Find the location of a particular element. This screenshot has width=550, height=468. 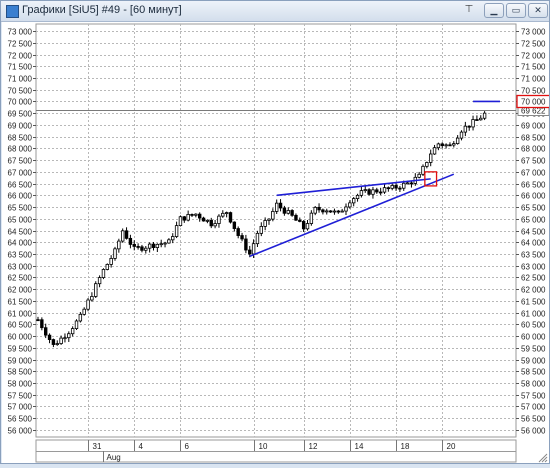

y-tick-label-left: 60 000 is located at coordinates (20, 337).